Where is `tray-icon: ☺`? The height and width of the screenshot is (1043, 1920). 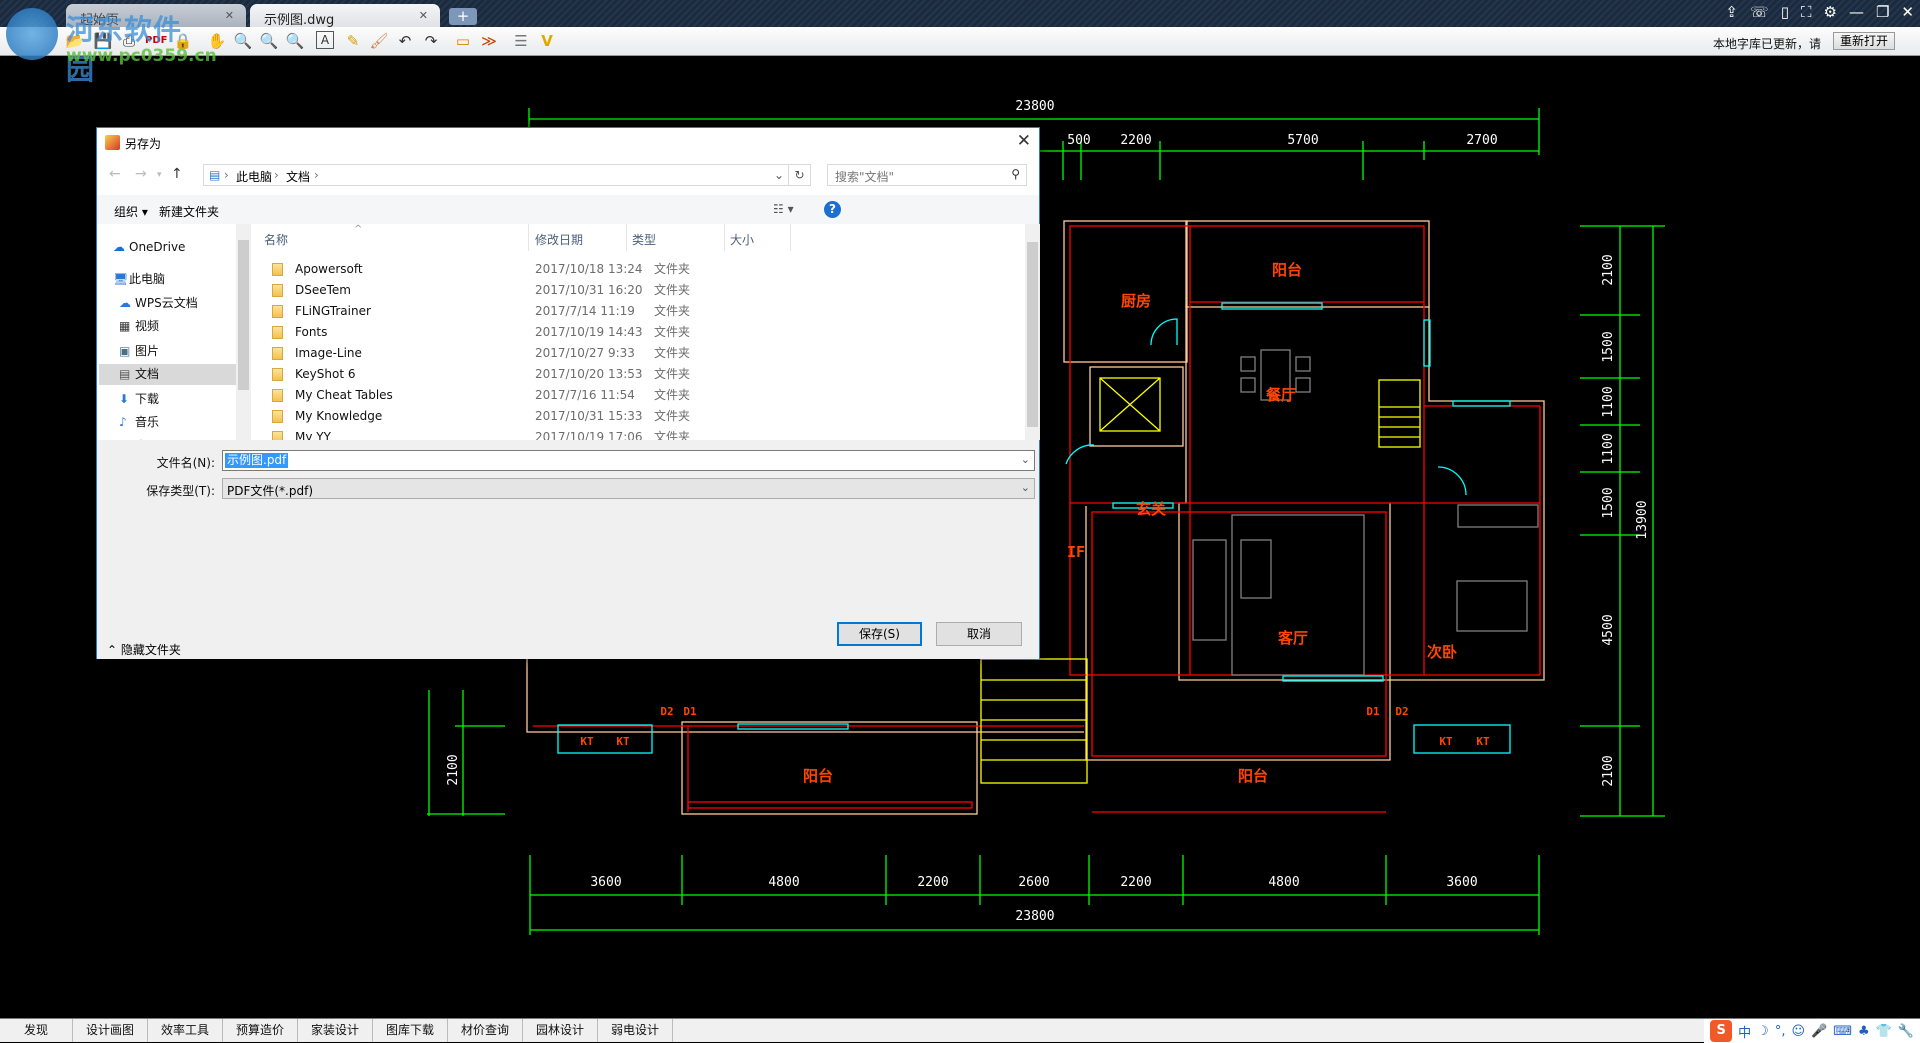 tray-icon: ☺ is located at coordinates (1798, 1031).